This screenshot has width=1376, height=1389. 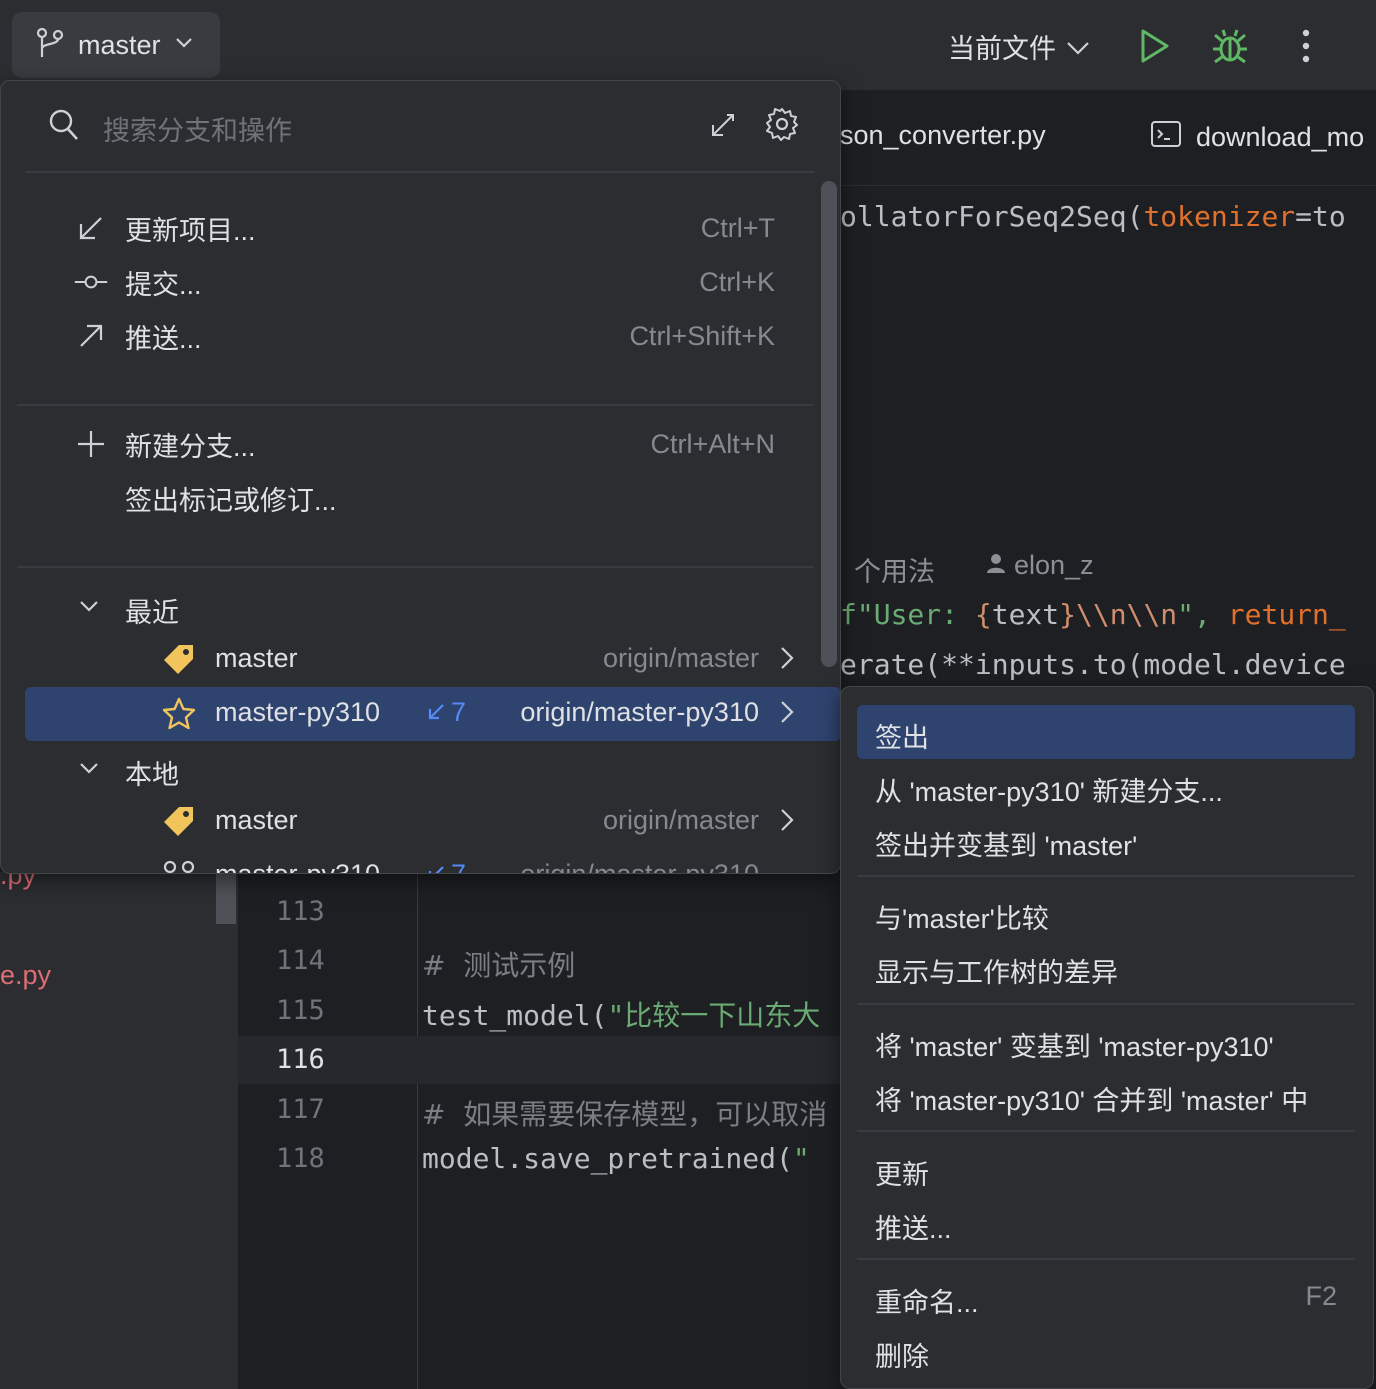 I want to click on search-input: 搜索分支和操作, so click(x=197, y=128).